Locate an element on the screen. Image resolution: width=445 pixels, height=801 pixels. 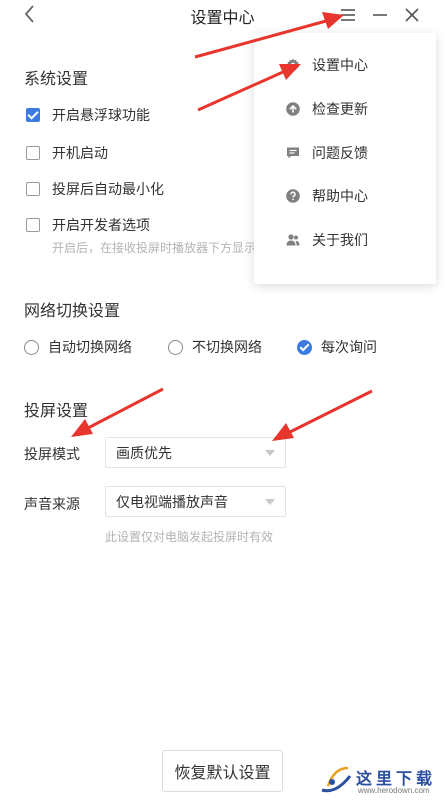
network-auto-label: 自动切换网络 is located at coordinates (90, 347).